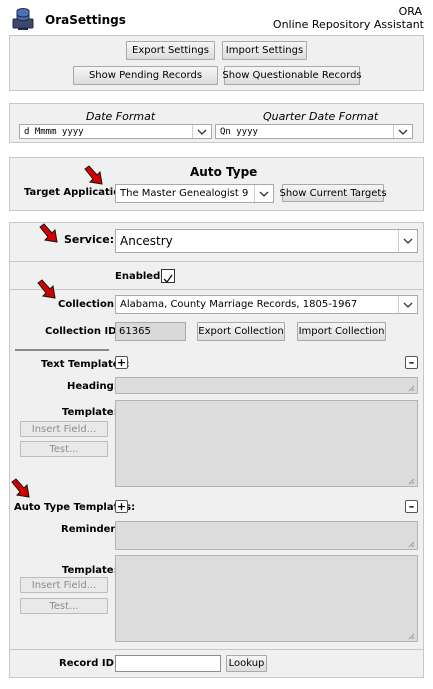 The width and height of the screenshot is (433, 689). Describe the element at coordinates (224, 172) in the screenshot. I see `auto-type-title: Auto Type` at that location.